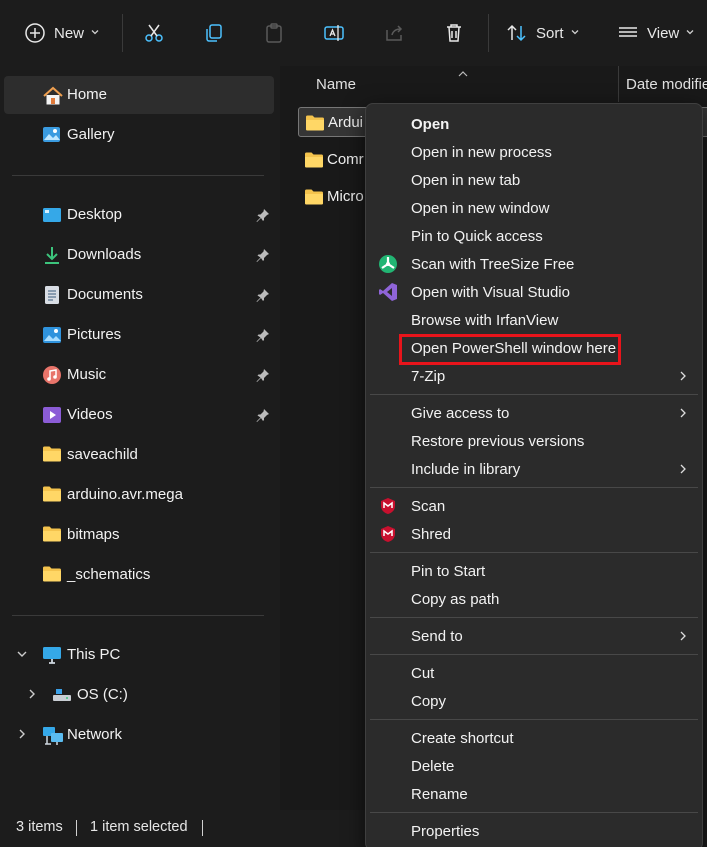 This screenshot has height=847, width=707. What do you see at coordinates (498, 441) in the screenshot?
I see `menu-label: Restore previous versions` at bounding box center [498, 441].